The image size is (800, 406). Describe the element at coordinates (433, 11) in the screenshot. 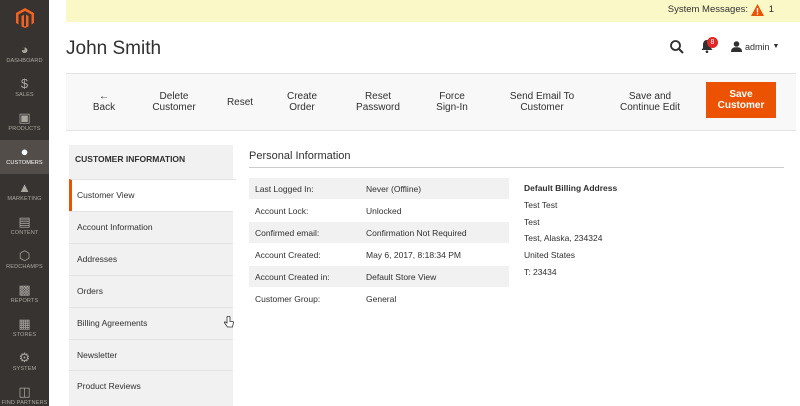

I see `system-messages-bar: System Messages: 1` at that location.